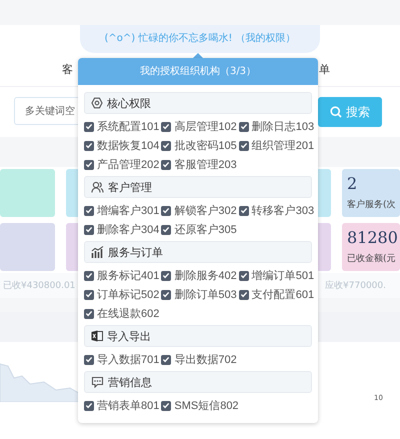 Image resolution: width=400 pixels, height=439 pixels. Describe the element at coordinates (372, 204) in the screenshot. I see `stat-label: 客户服务(次` at that location.